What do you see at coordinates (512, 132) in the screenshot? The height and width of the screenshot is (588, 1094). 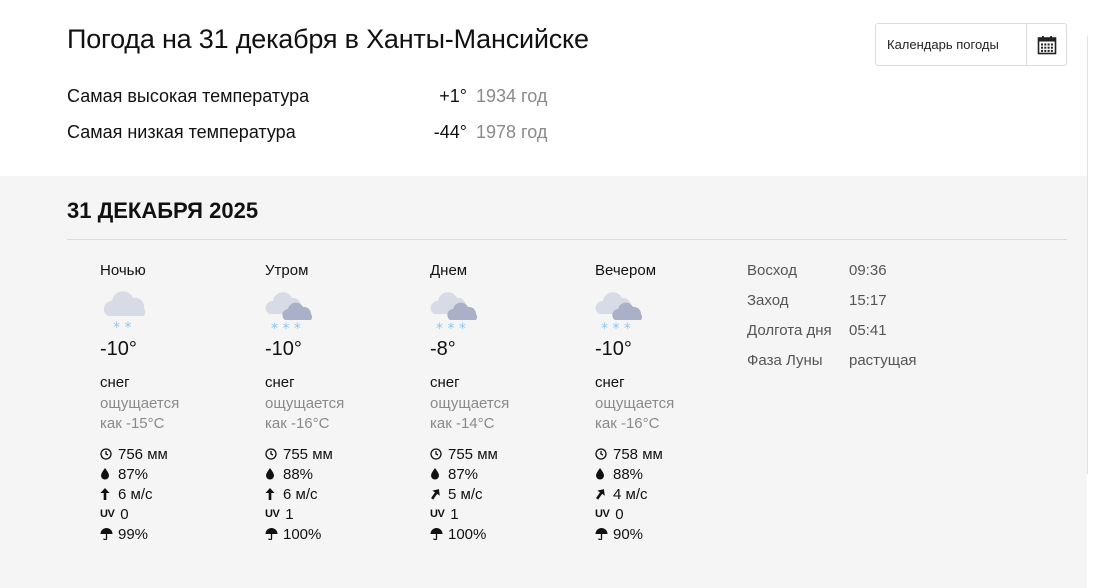 I see `record-year: 1978 год` at bounding box center [512, 132].